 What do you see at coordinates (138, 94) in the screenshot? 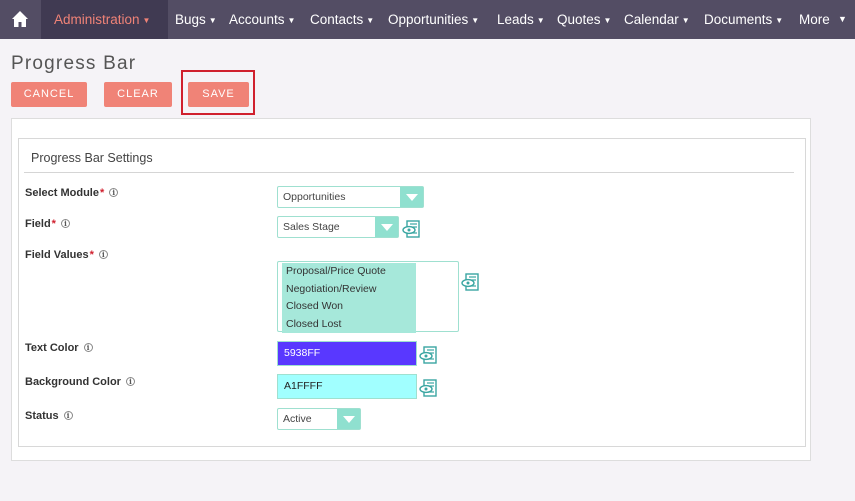
I see `clear-button: CLEAR` at bounding box center [138, 94].